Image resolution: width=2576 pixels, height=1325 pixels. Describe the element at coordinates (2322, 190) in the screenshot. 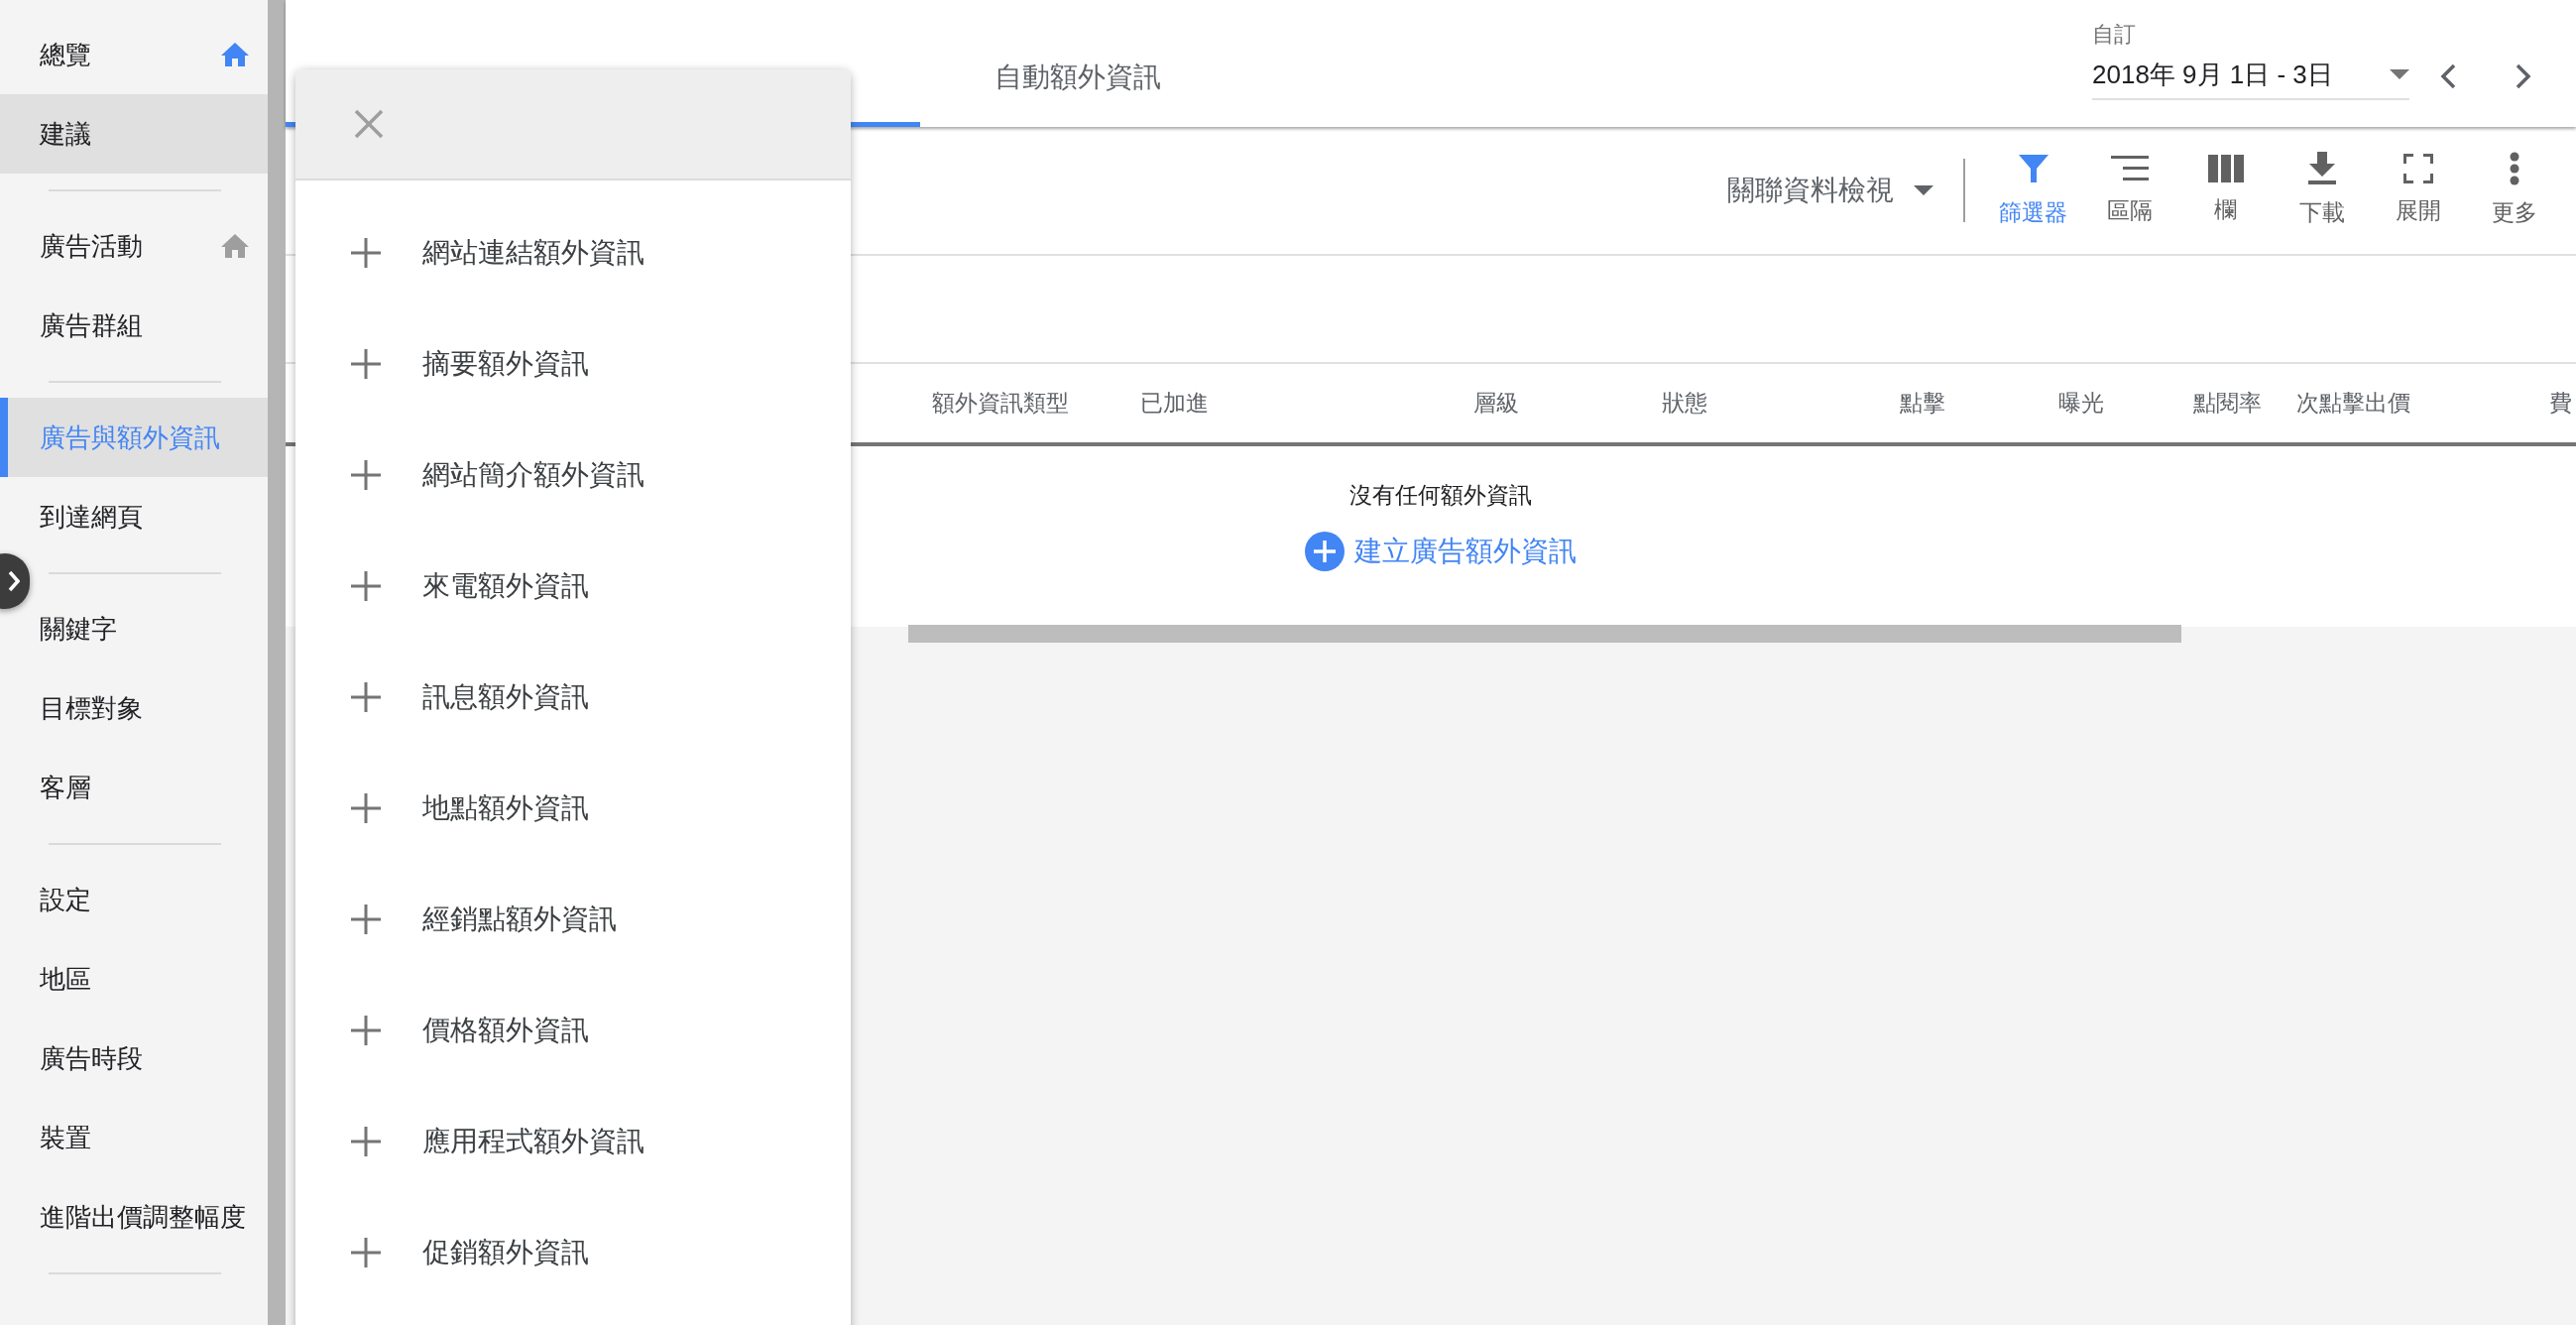

I see `toolbar-button: 下載` at that location.